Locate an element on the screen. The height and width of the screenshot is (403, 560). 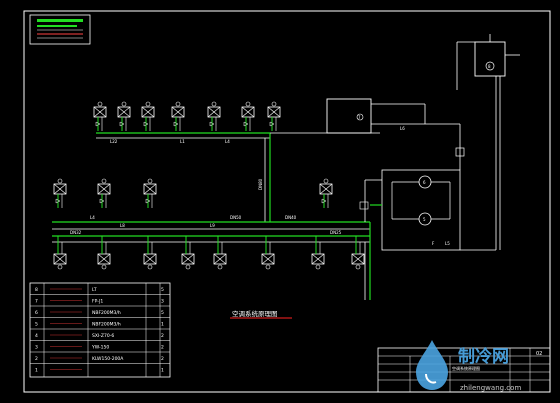
storage-tank is located at coordinates (349, 116).